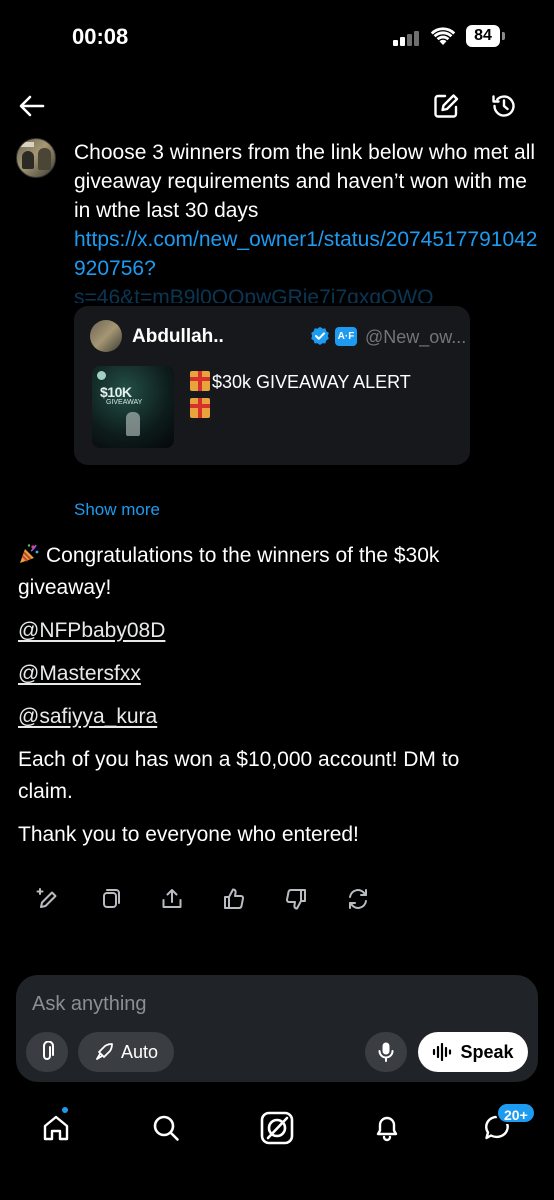 Image resolution: width=554 pixels, height=1200 pixels. I want to click on search-icon, so click(166, 1128).